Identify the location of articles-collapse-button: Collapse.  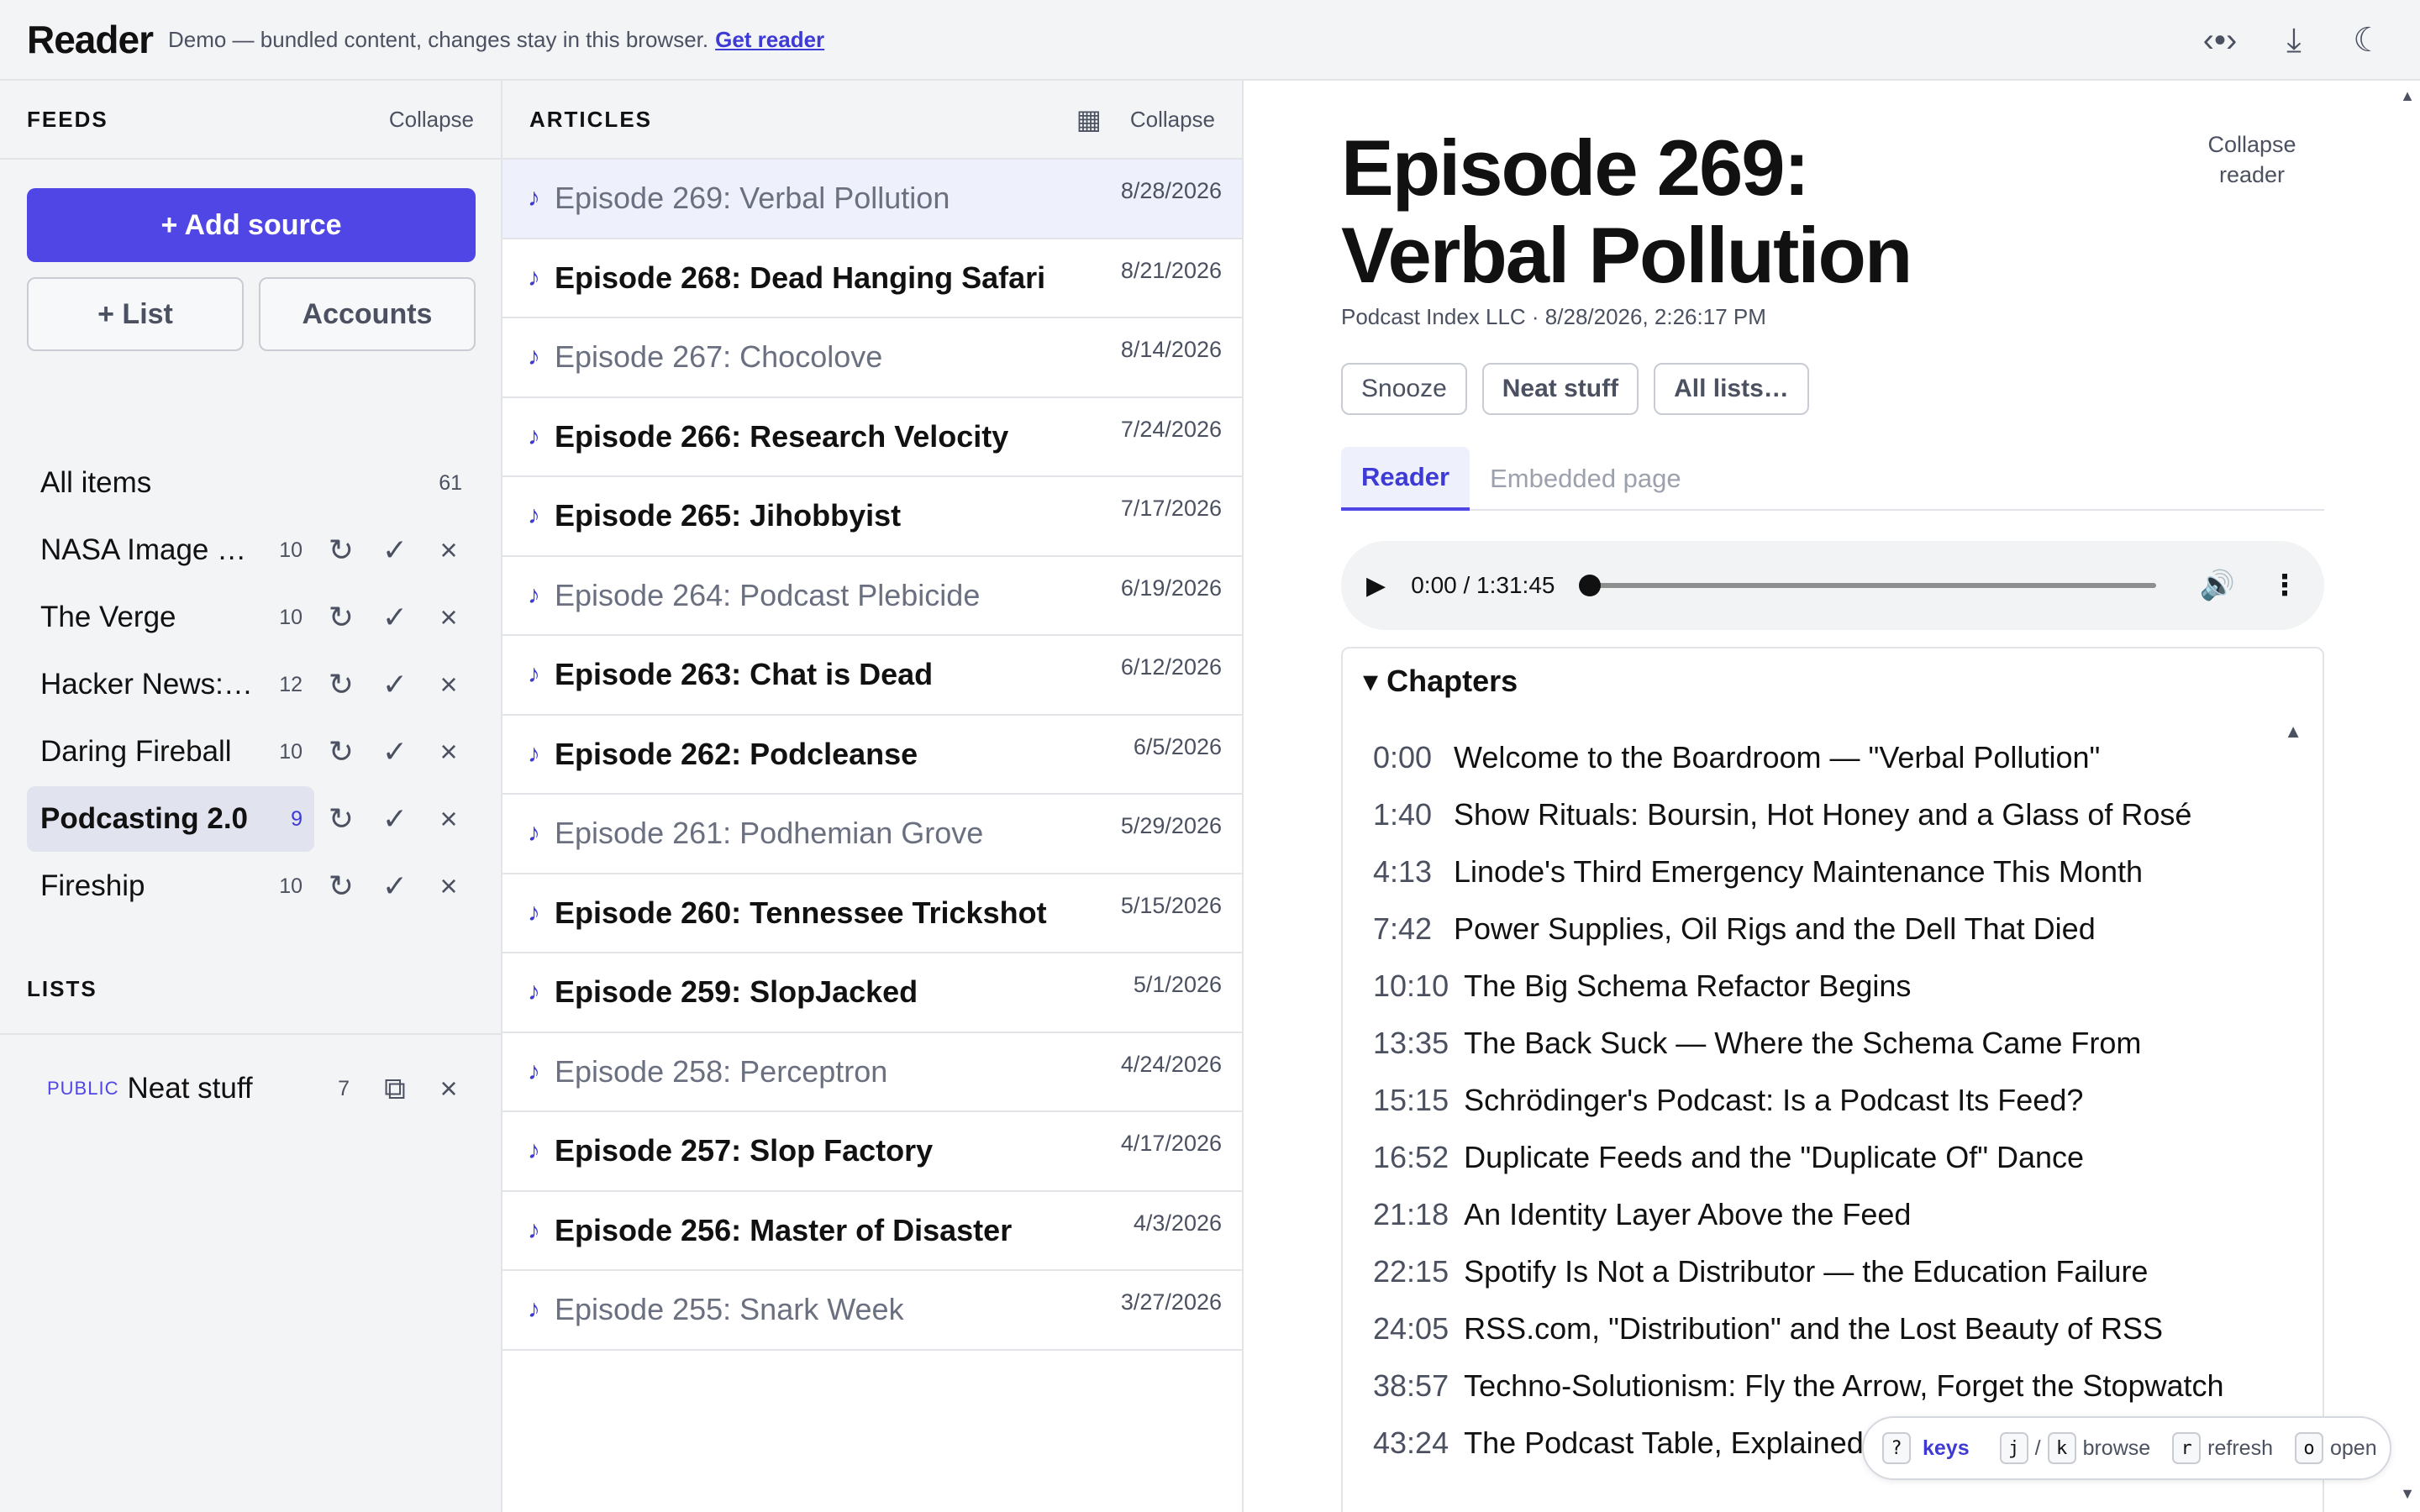
(1172, 120).